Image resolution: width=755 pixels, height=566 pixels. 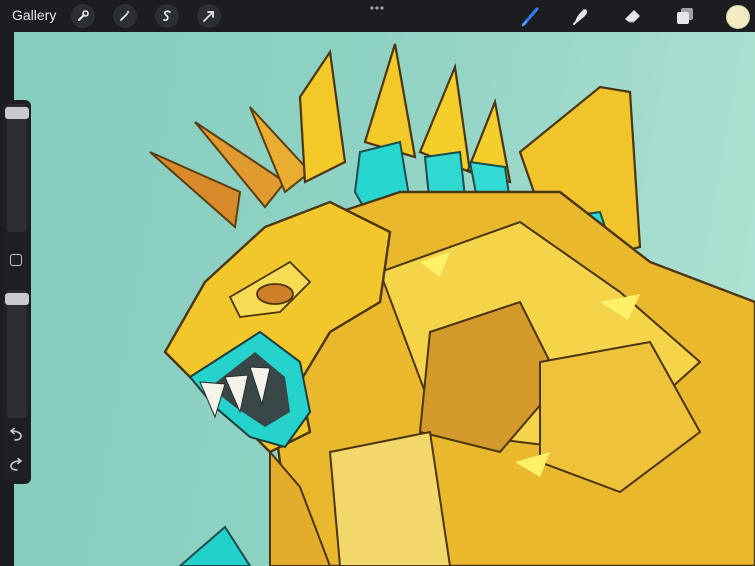 What do you see at coordinates (581, 16) in the screenshot?
I see `smudge-icon` at bounding box center [581, 16].